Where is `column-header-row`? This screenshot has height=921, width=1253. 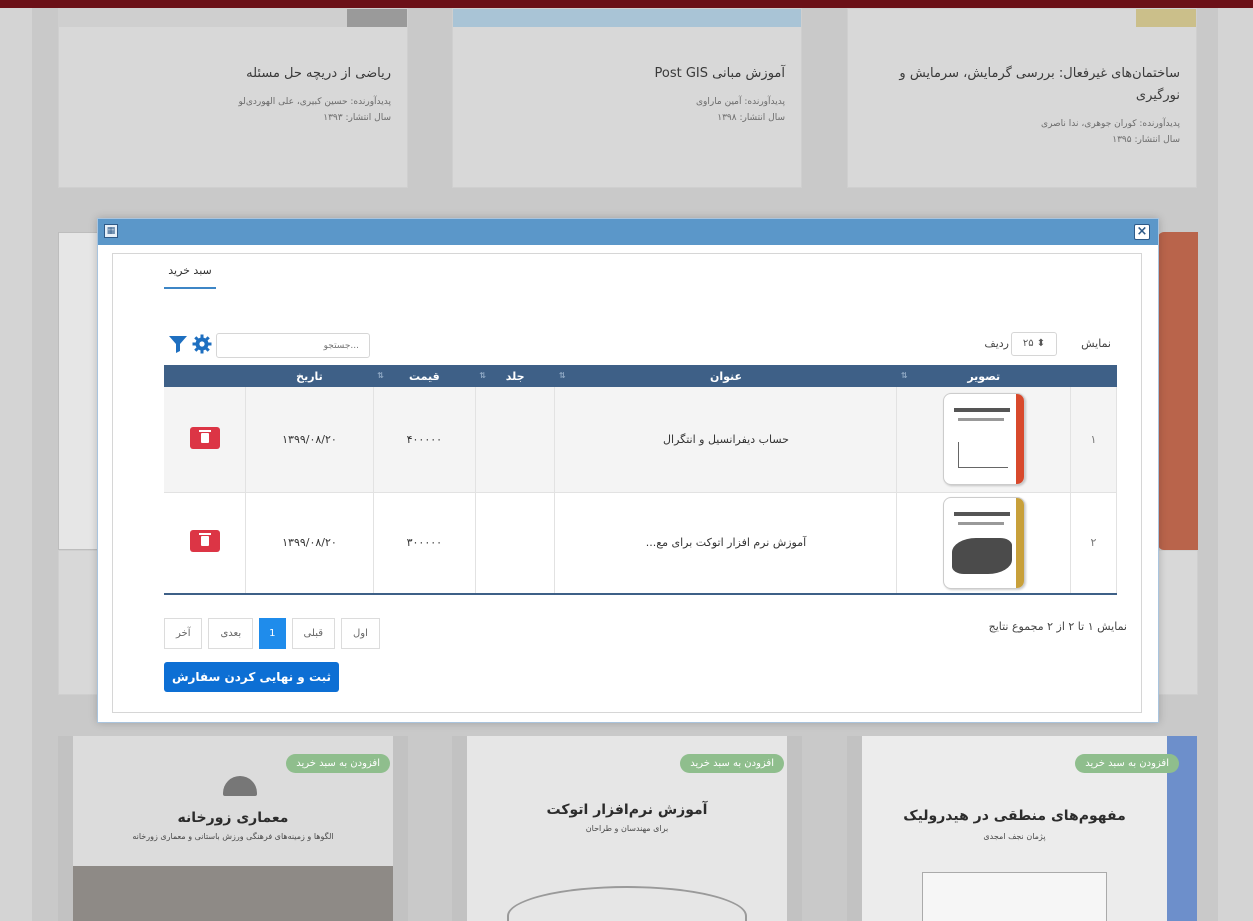 column-header-row is located at coordinates (1093, 376).